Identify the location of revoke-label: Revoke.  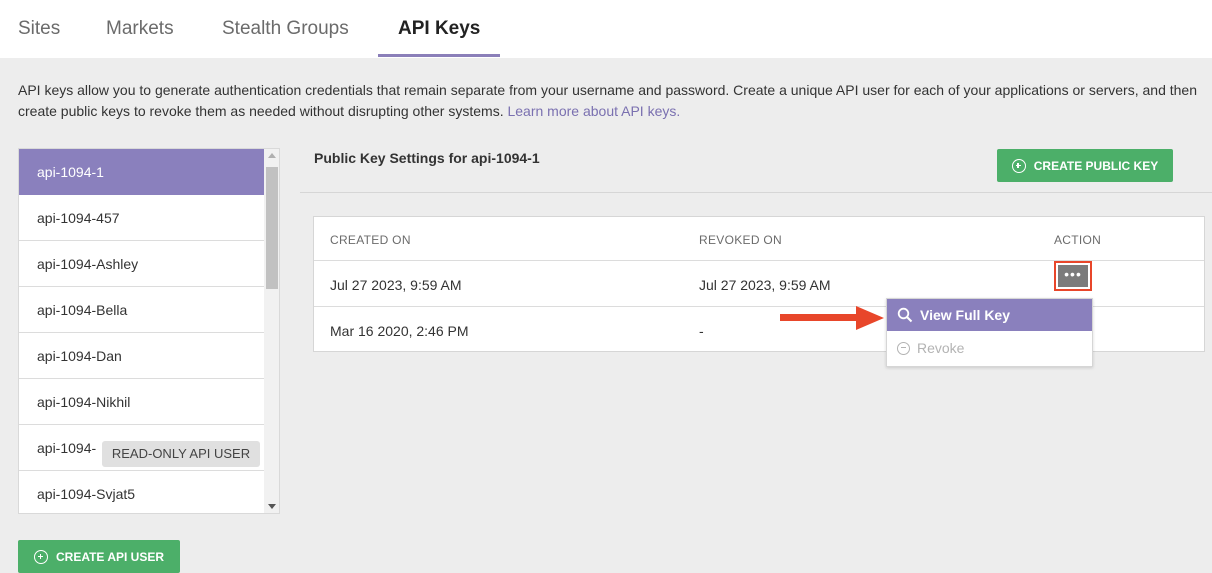
(941, 348).